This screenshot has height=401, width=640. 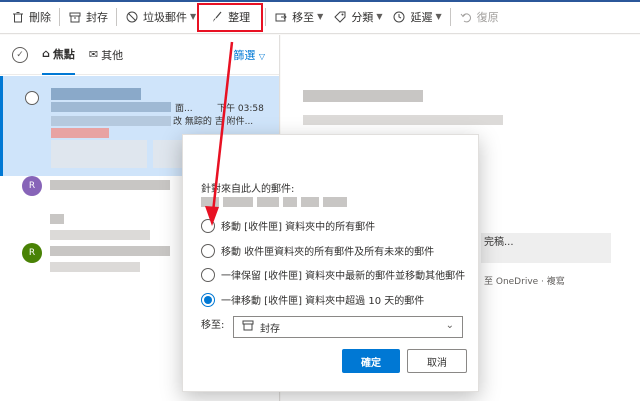 I want to click on highlight-box, so click(x=230, y=17).